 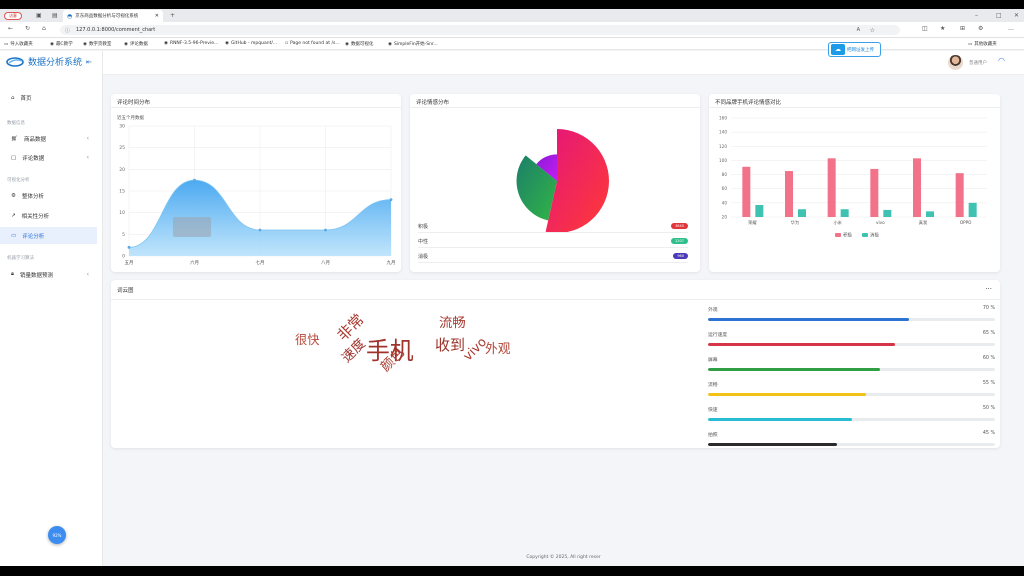 What do you see at coordinates (113, 16) in the screenshot?
I see `active-tab: ◓ 京东商品数据分析与可视化系统 ✕` at bounding box center [113, 16].